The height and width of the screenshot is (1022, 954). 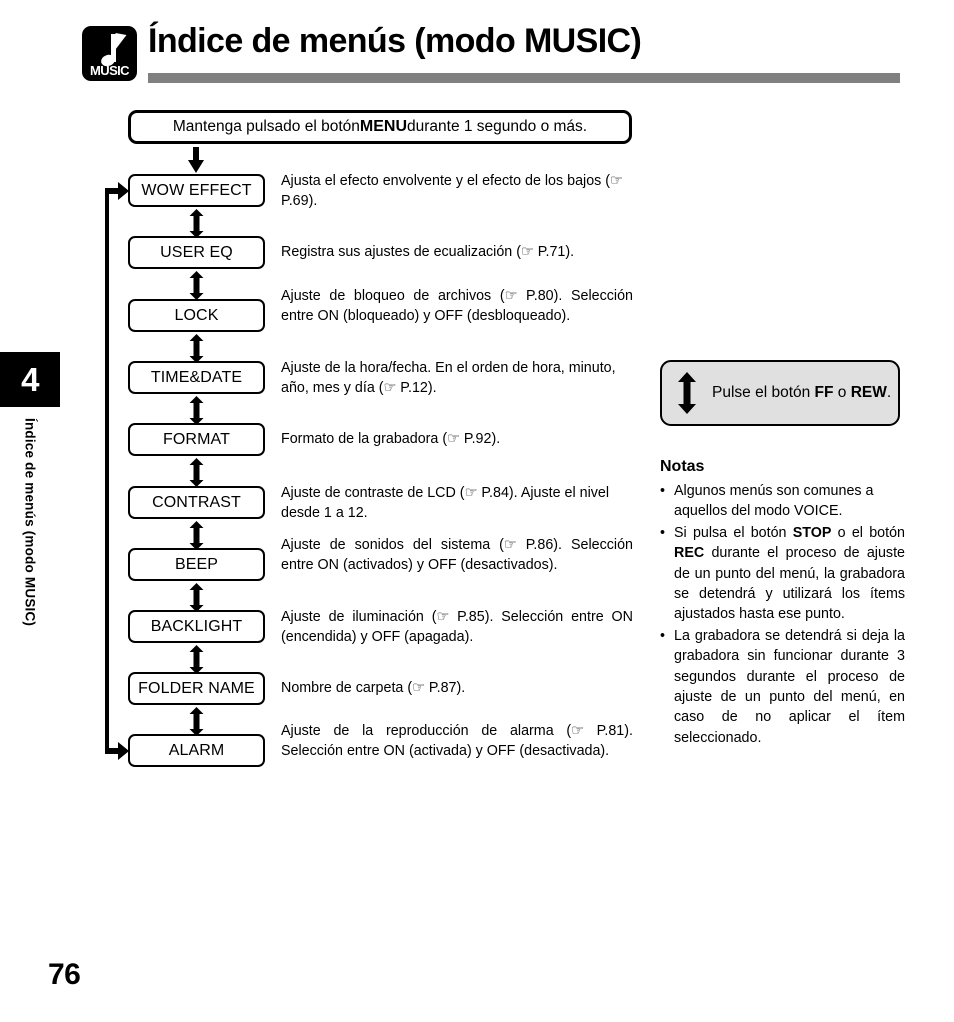 I want to click on callout-rew-label: REW, so click(x=868, y=392).